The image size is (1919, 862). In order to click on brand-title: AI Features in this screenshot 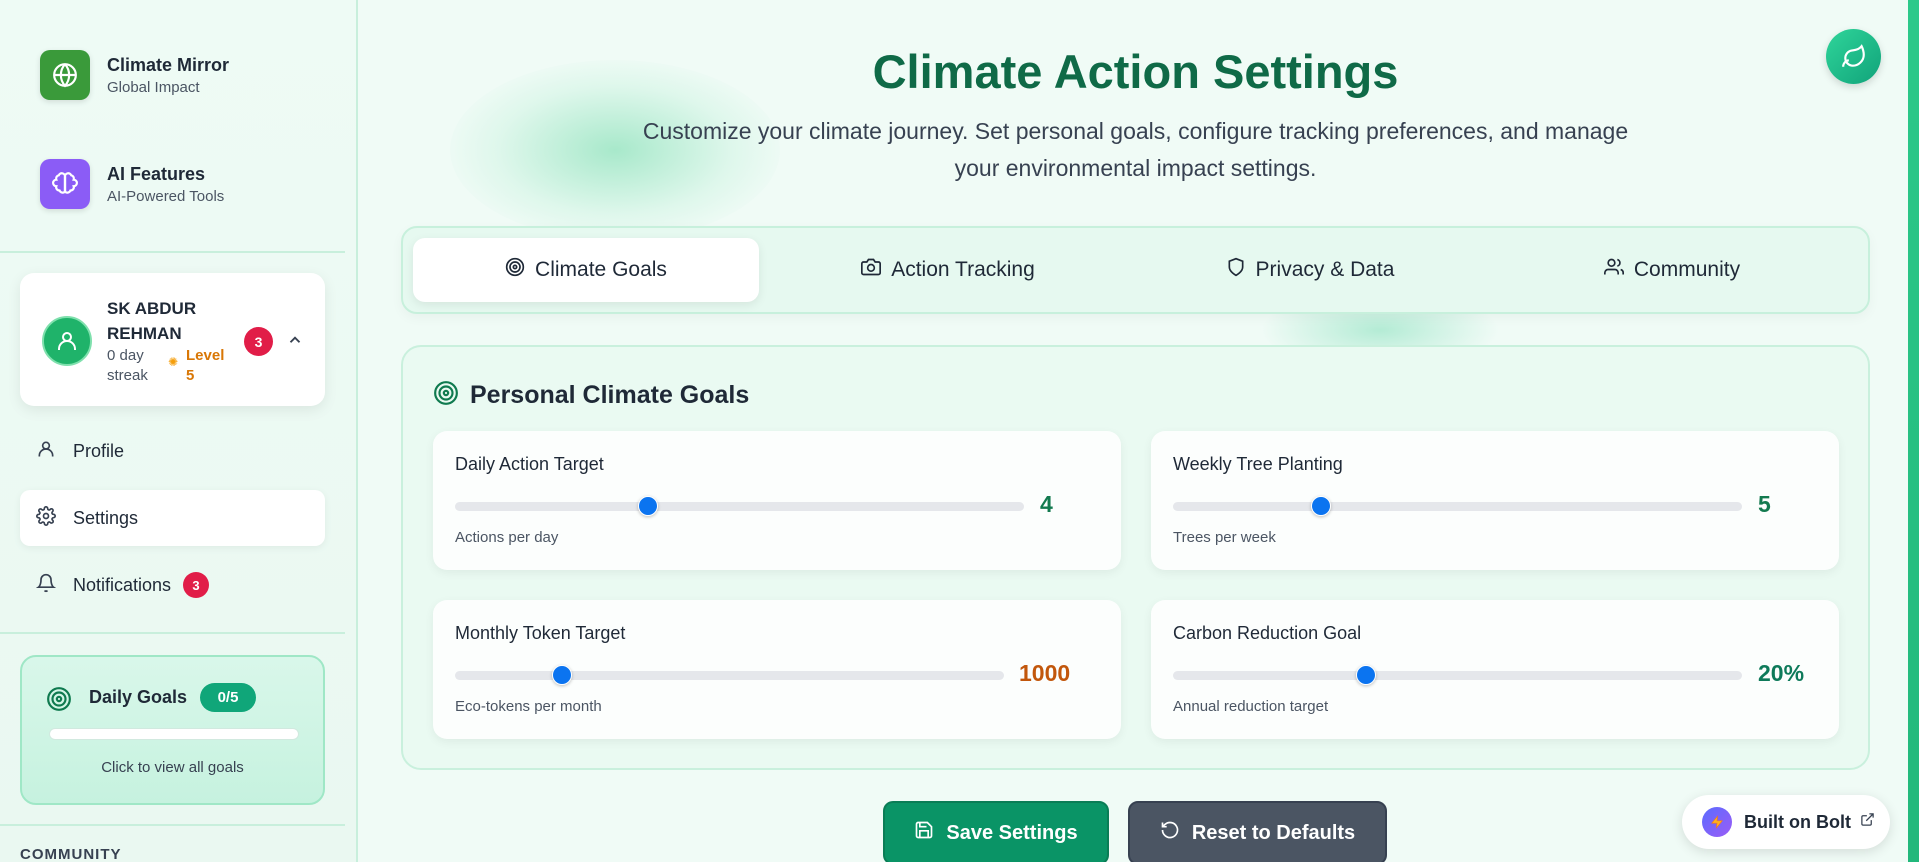, I will do `click(156, 173)`.